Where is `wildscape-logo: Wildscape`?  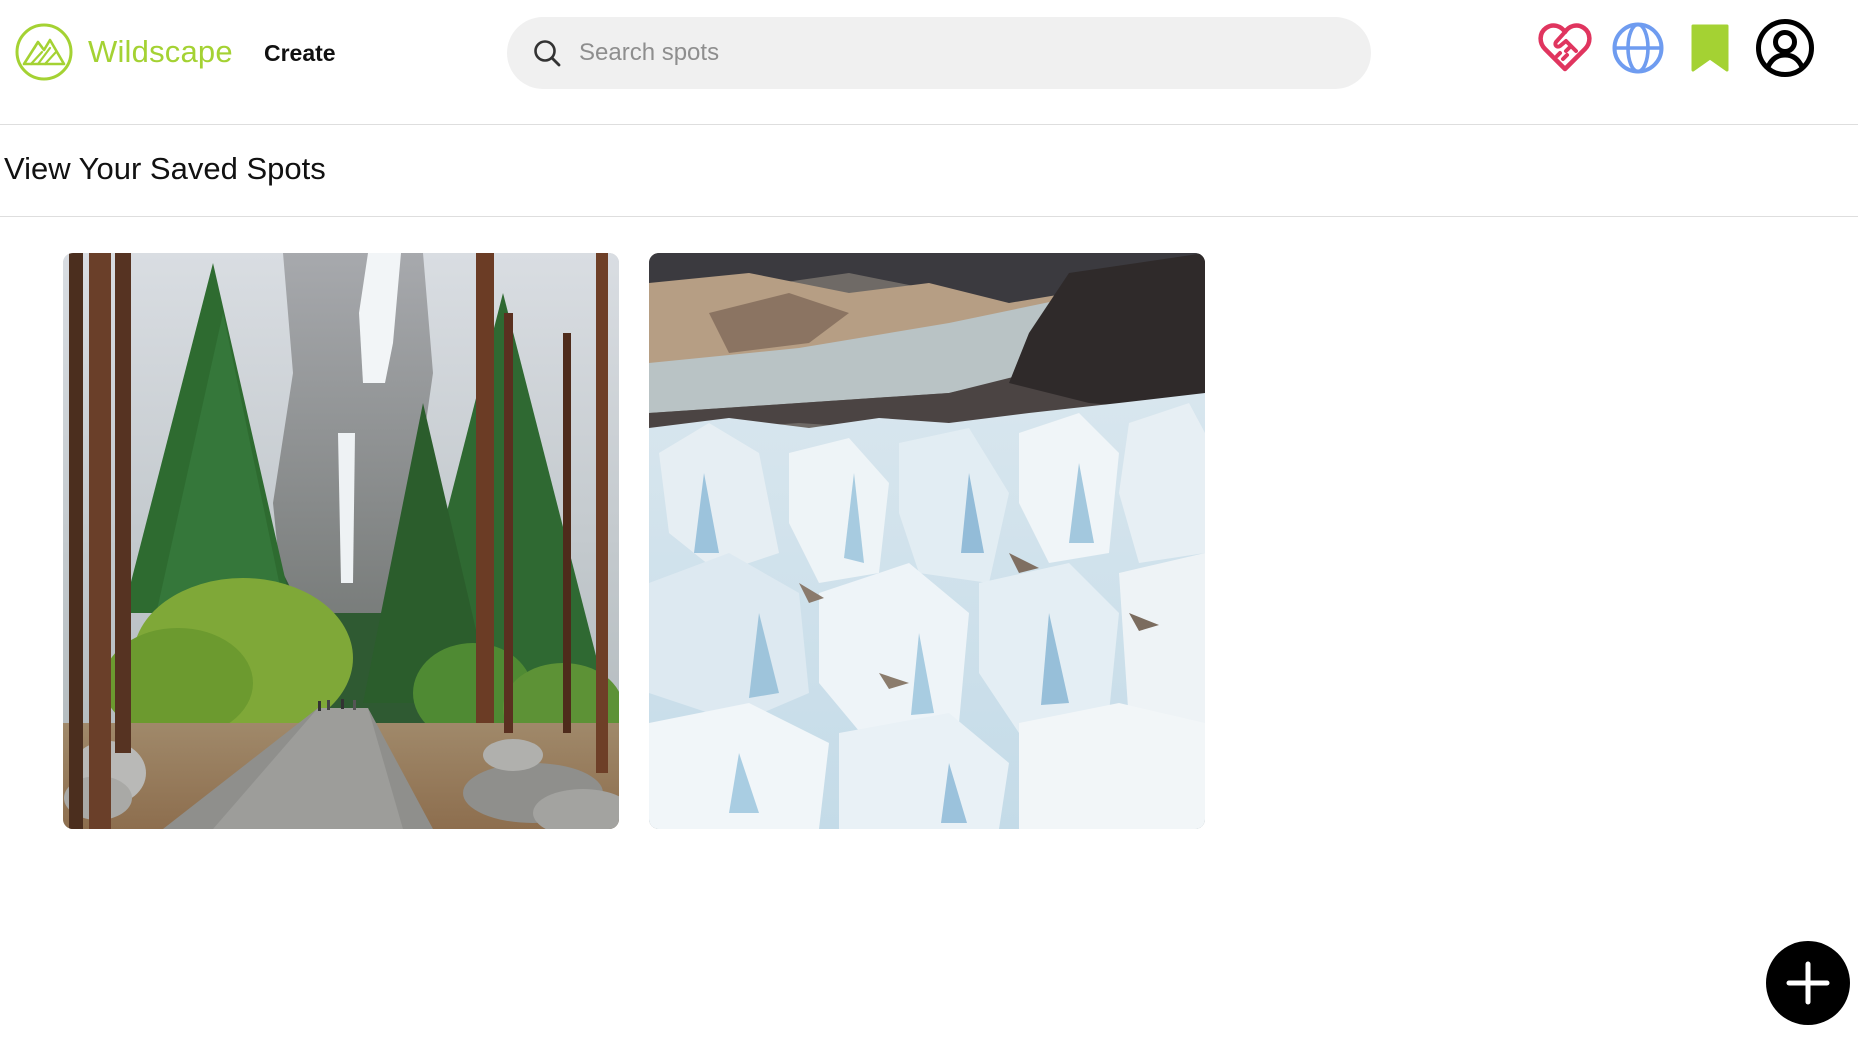
wildscape-logo: Wildscape is located at coordinates (123, 52).